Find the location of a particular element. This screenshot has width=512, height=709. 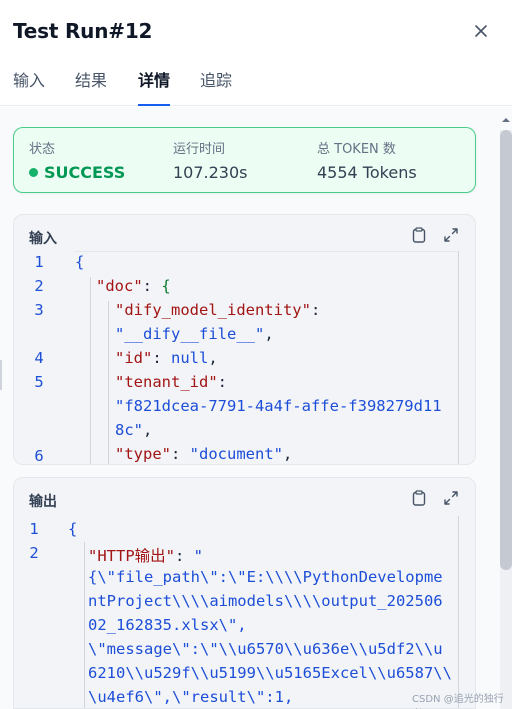

tab-bar: 输入 结果 详情 追踪 is located at coordinates (256, 84).